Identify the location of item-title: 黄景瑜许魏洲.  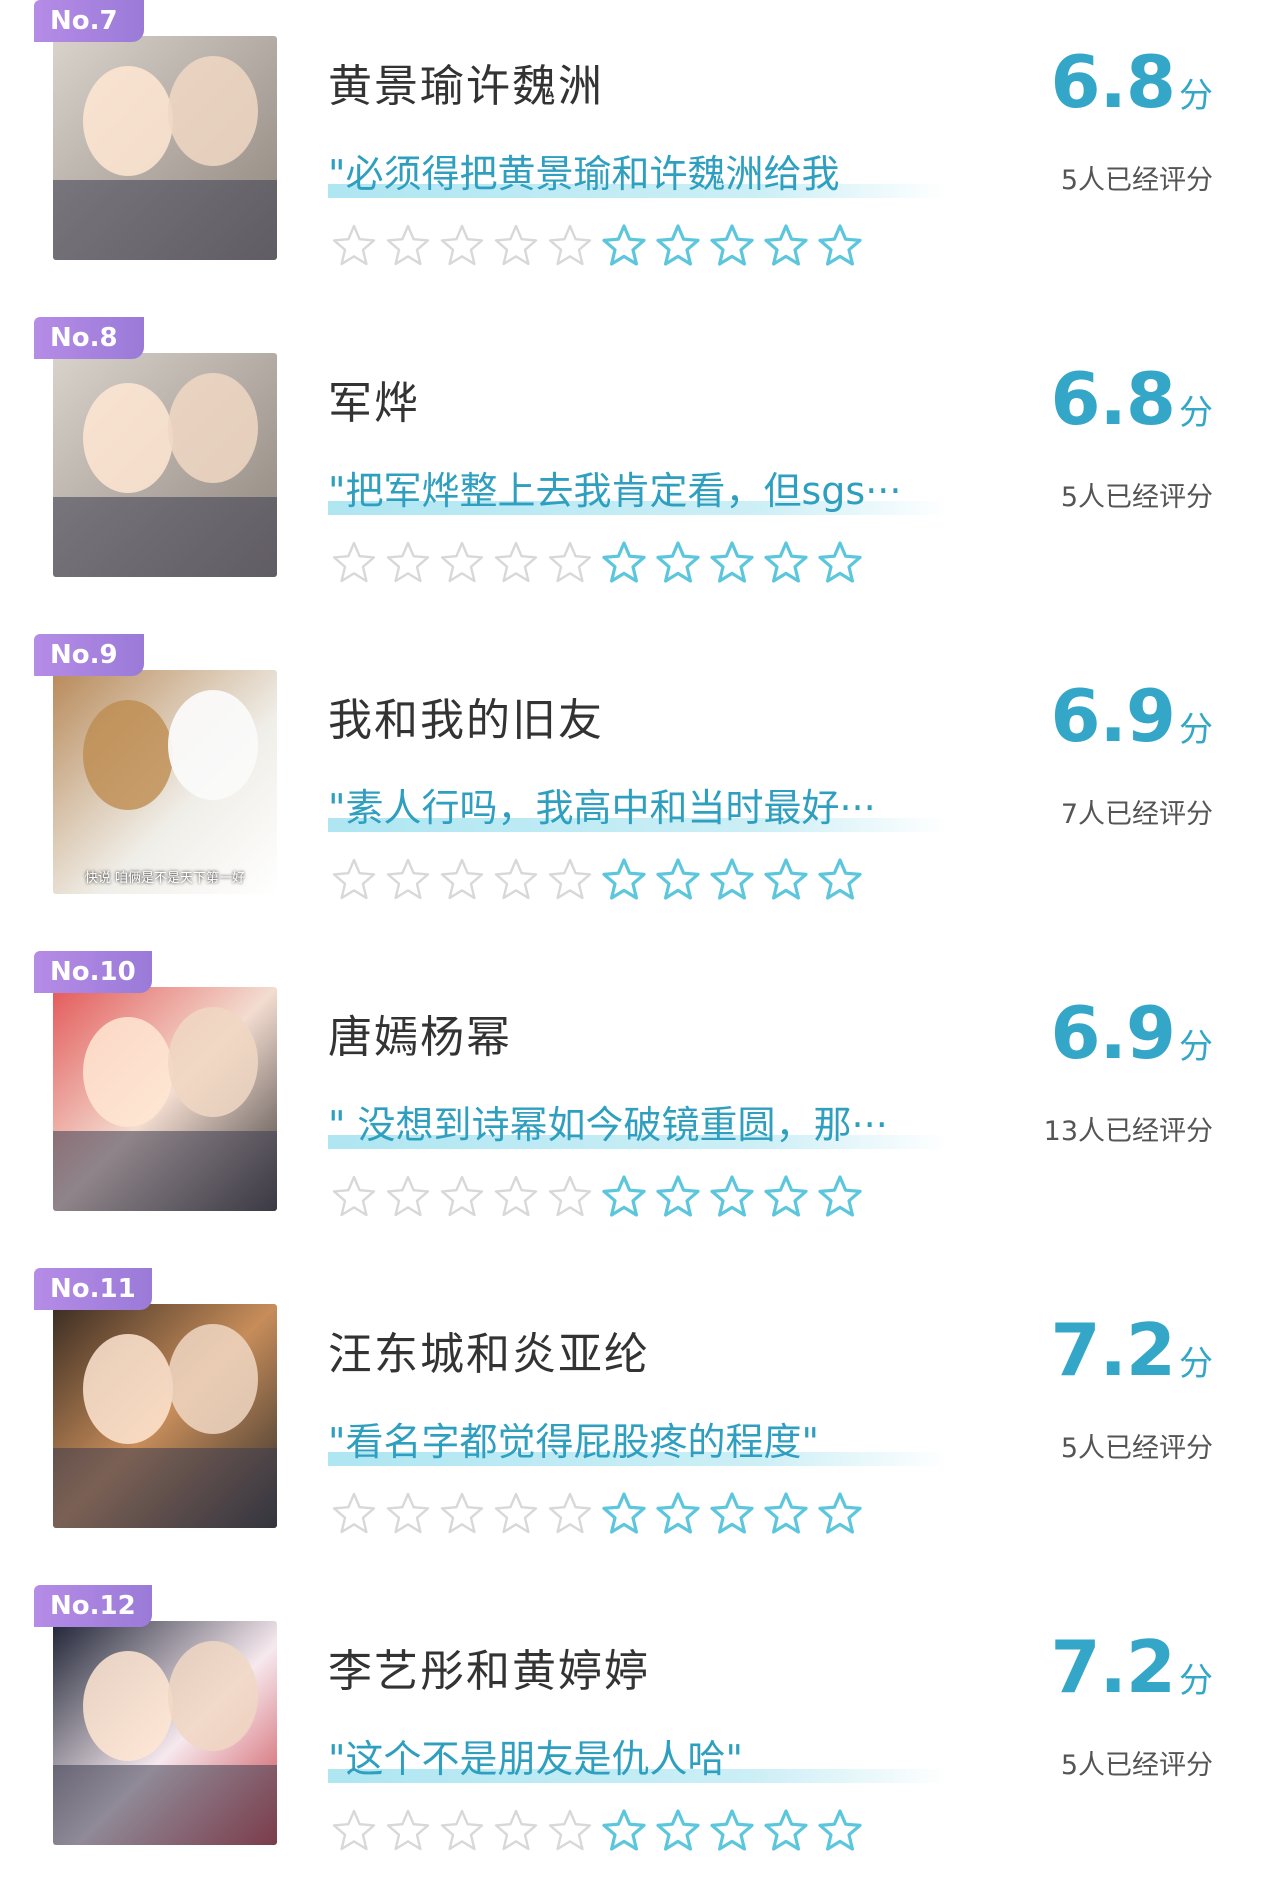
(466, 82).